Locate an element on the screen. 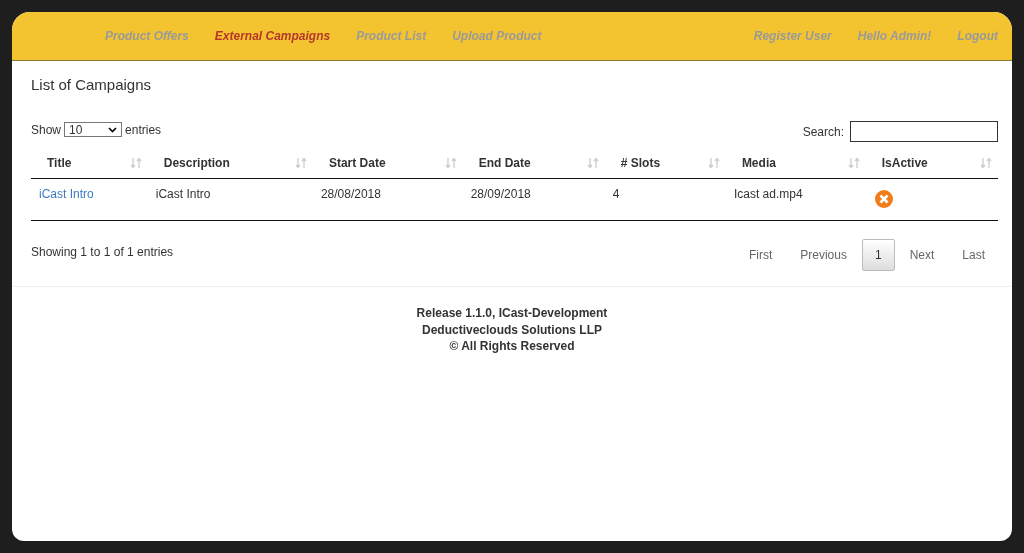  page-button: First is located at coordinates (760, 255).